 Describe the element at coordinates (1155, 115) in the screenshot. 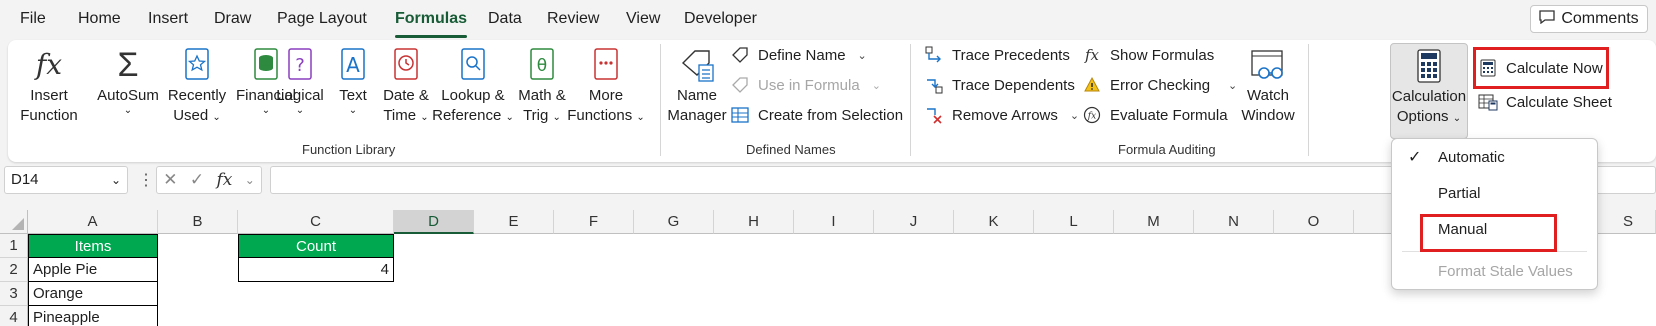

I see `evaluate-formula-button: fx Evaluate Formula` at that location.